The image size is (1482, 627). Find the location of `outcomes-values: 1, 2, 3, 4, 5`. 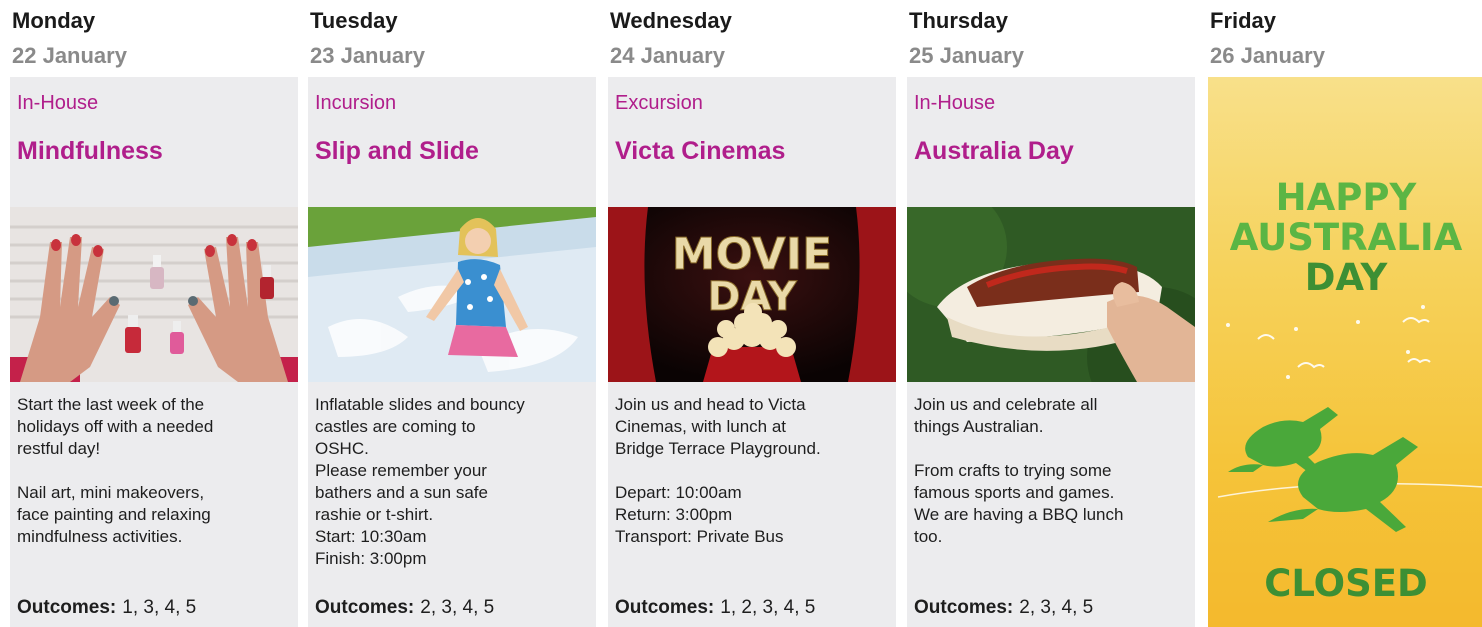

outcomes-values: 1, 2, 3, 4, 5 is located at coordinates (768, 607).